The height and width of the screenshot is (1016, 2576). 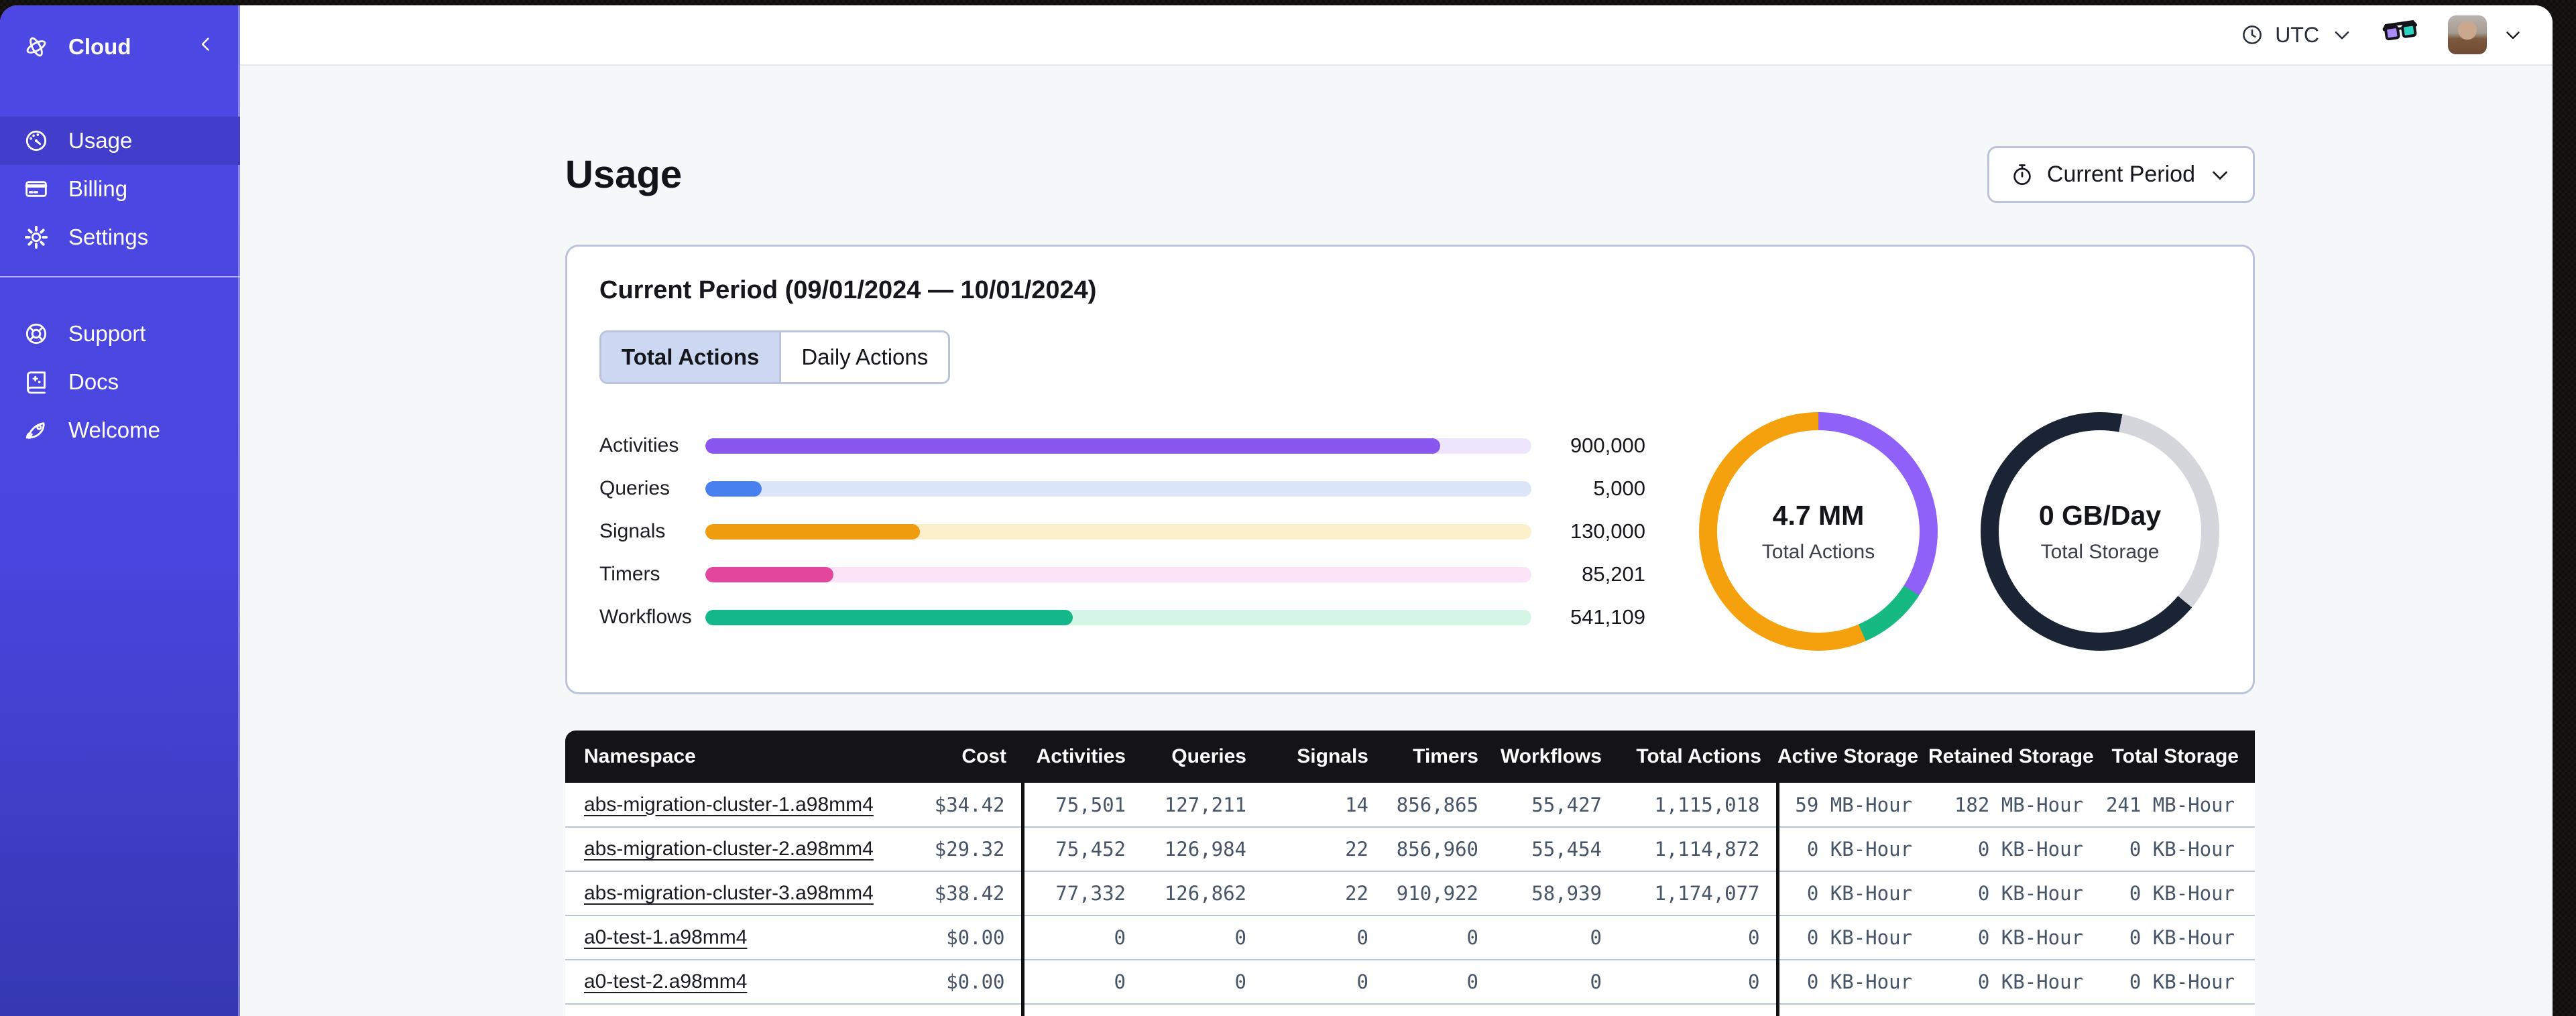 I want to click on action-bar-row: Signals 130,000, so click(x=1122, y=531).